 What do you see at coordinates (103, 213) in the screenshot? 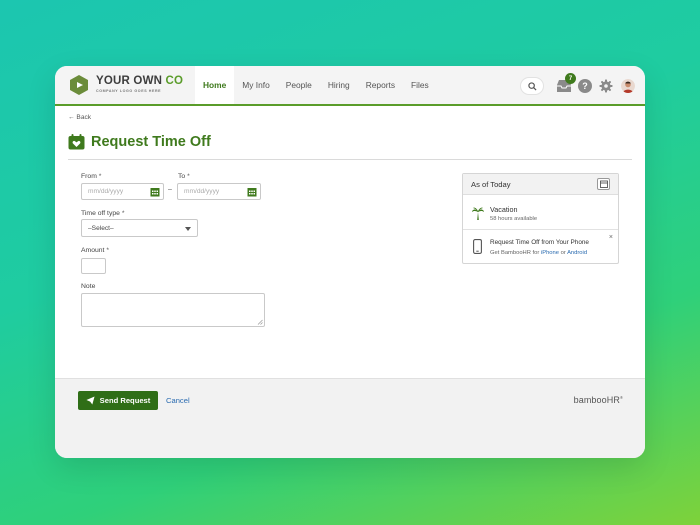
I see `time-off-type-label: Time off type *` at bounding box center [103, 213].